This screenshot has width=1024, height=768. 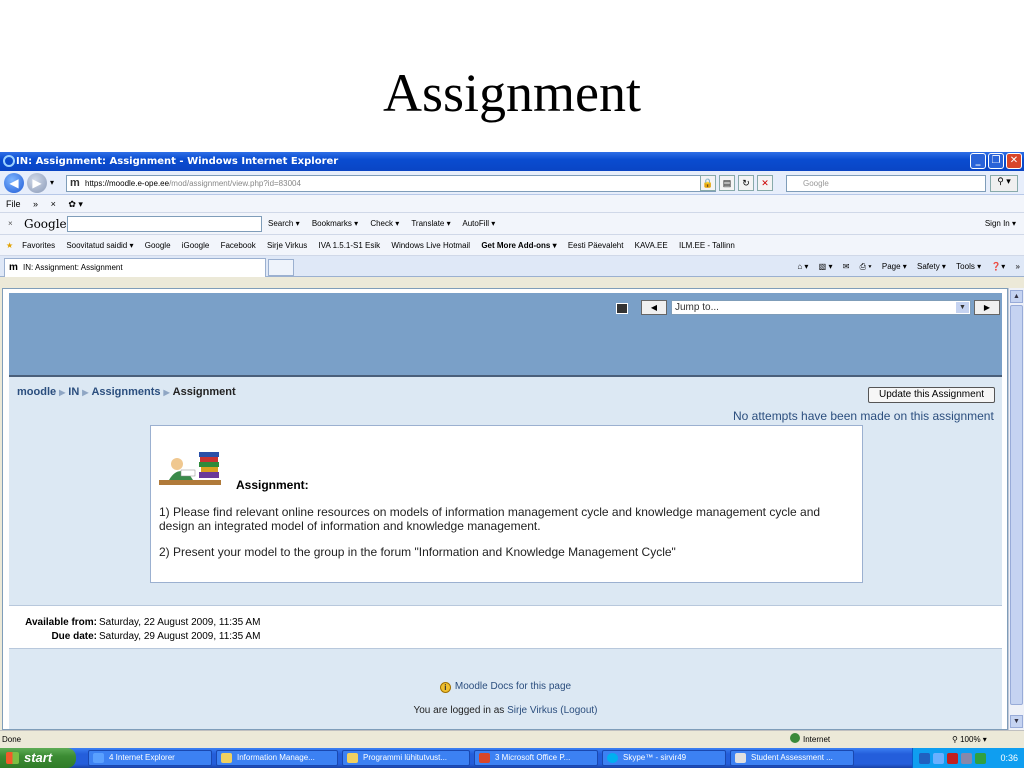 What do you see at coordinates (1000, 224) in the screenshot?
I see `google-signin-button: Sign In ▾` at bounding box center [1000, 224].